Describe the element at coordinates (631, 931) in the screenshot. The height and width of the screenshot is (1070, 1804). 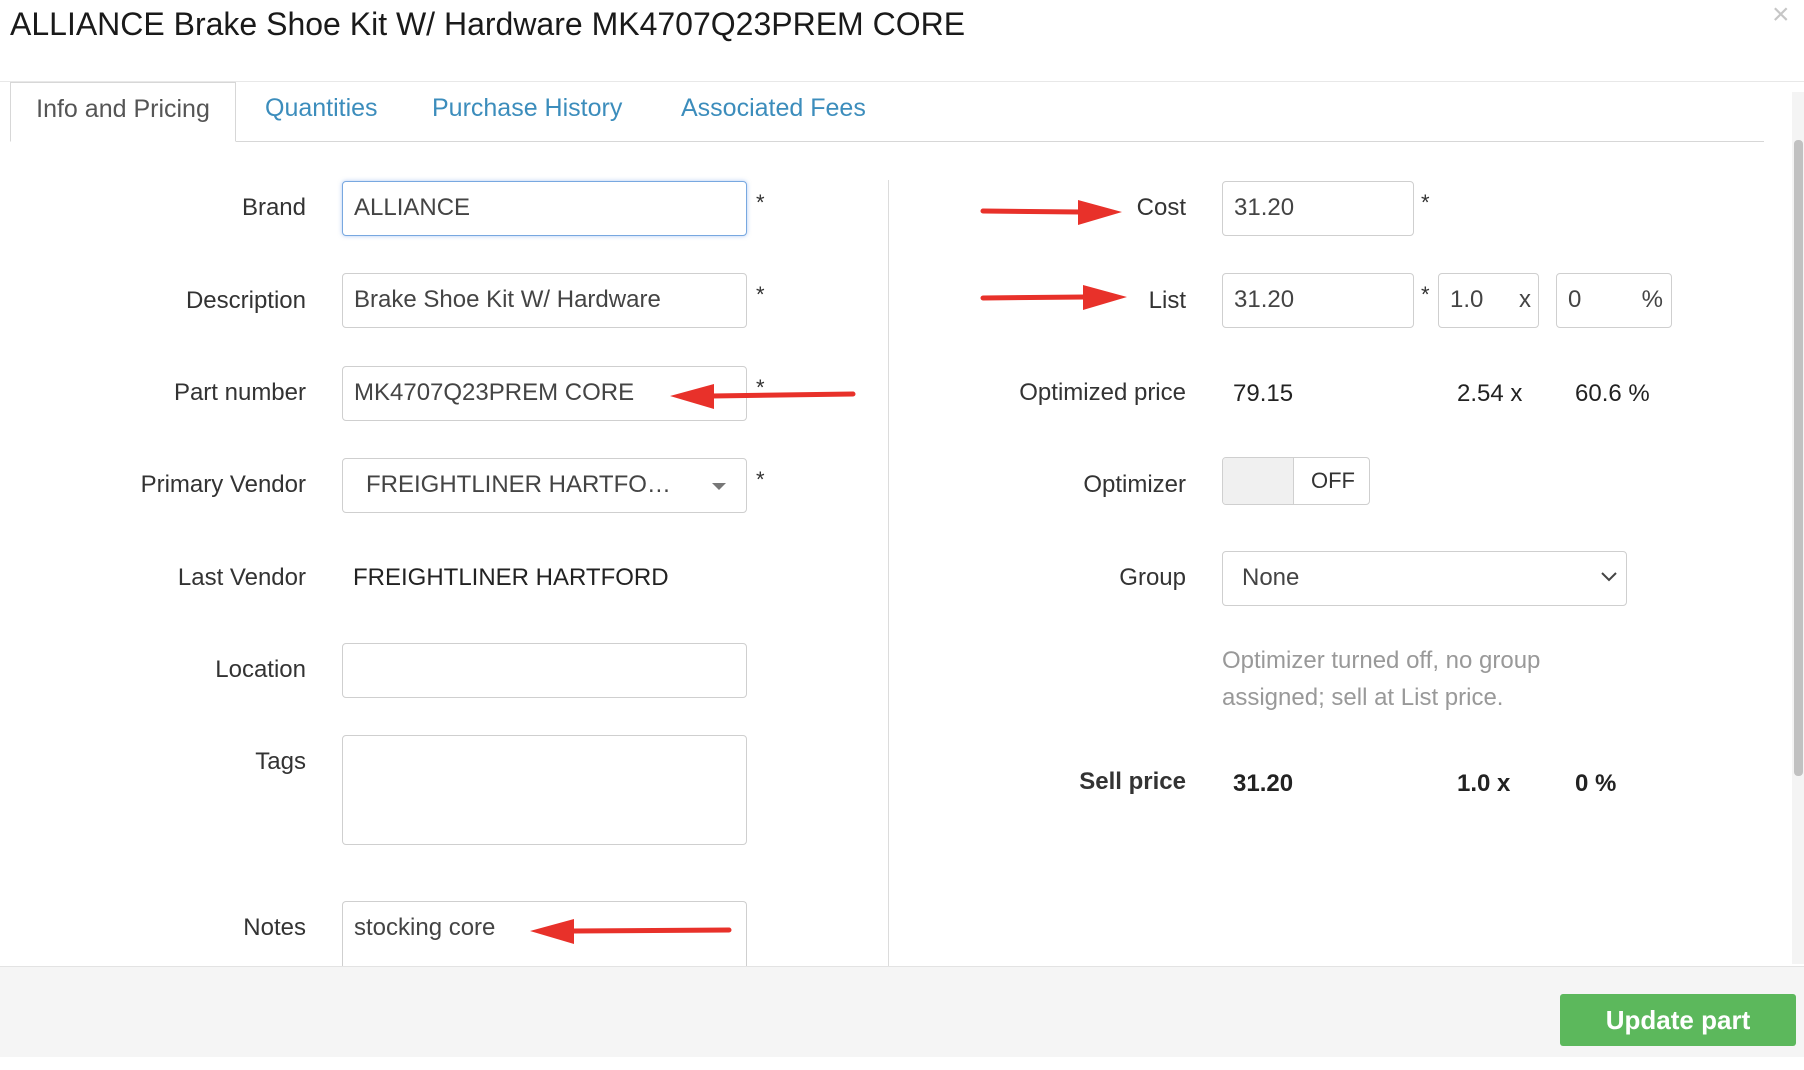
I see `arrow-to-notes` at that location.